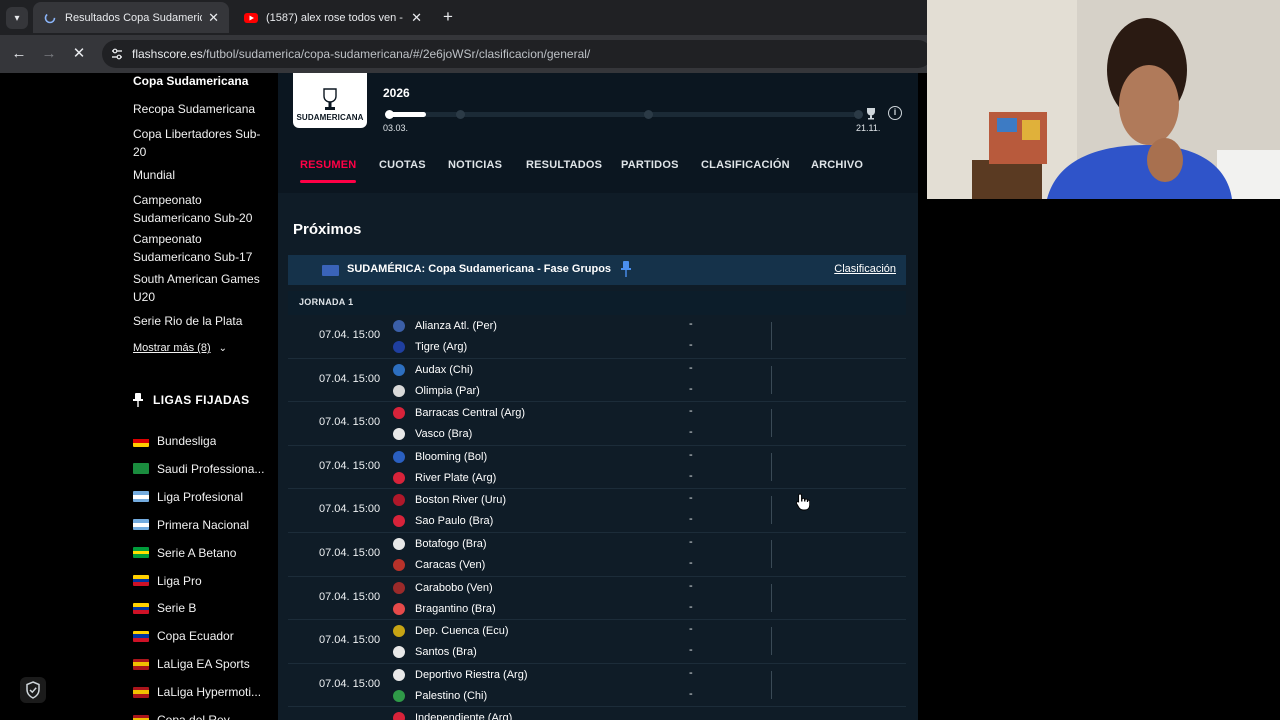  What do you see at coordinates (439, 565) in the screenshot?
I see `away-team: Caracas (Ven)` at bounding box center [439, 565].